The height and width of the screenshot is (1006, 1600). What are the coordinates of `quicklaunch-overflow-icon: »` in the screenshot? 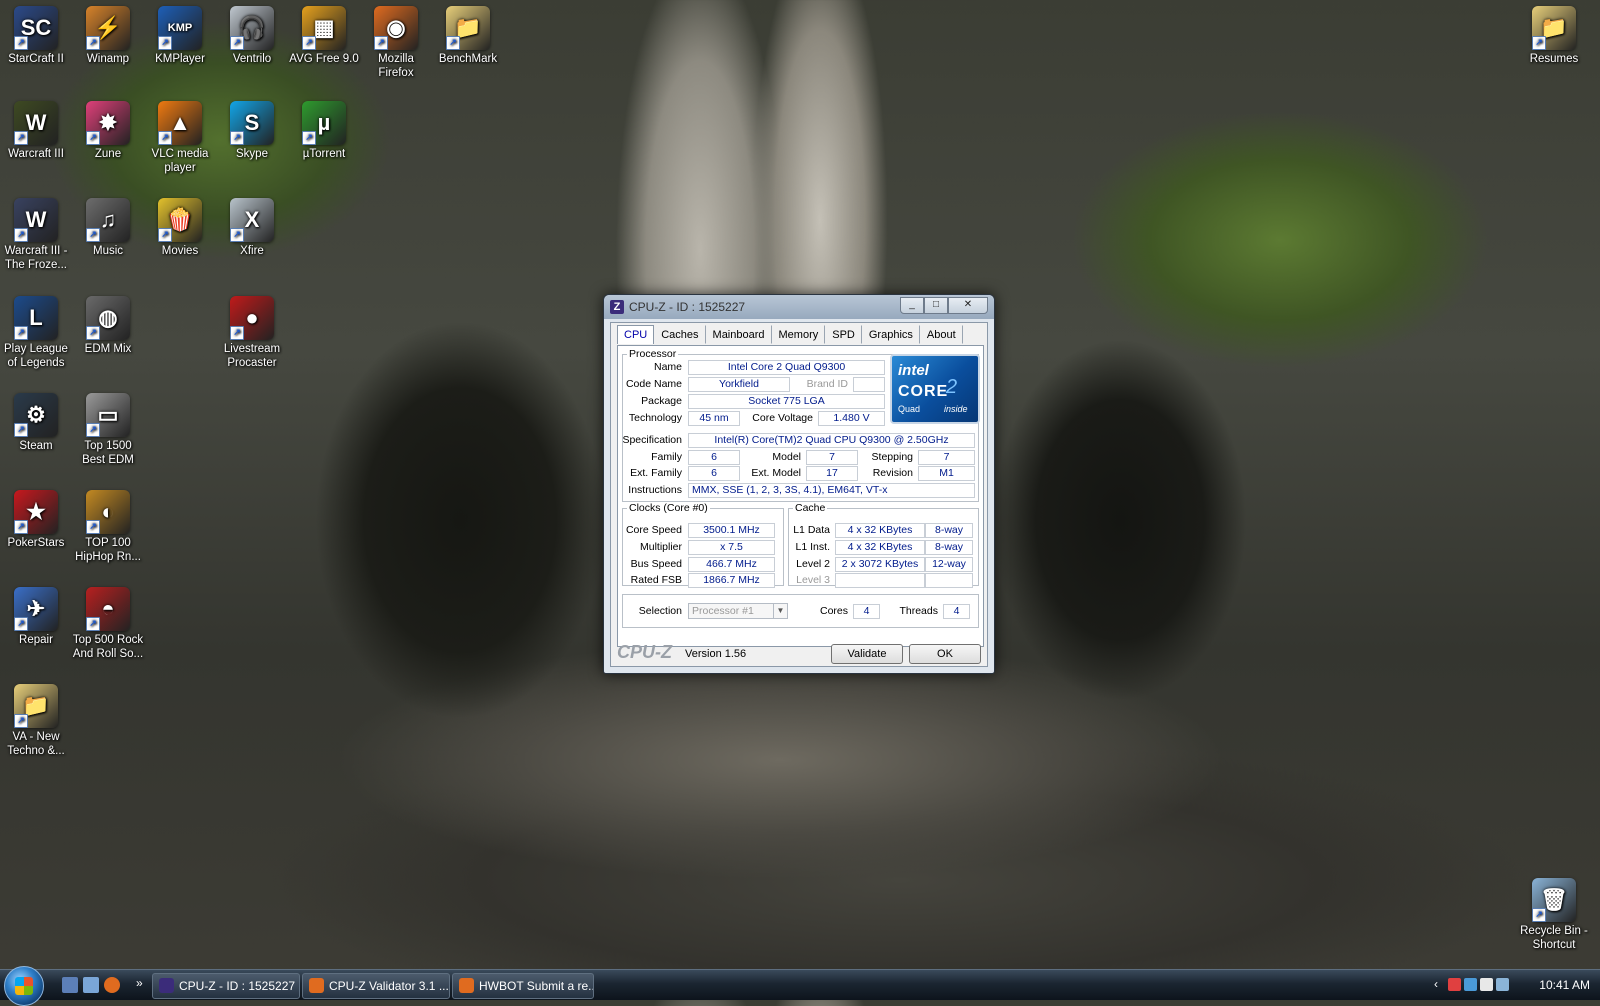 It's located at (139, 983).